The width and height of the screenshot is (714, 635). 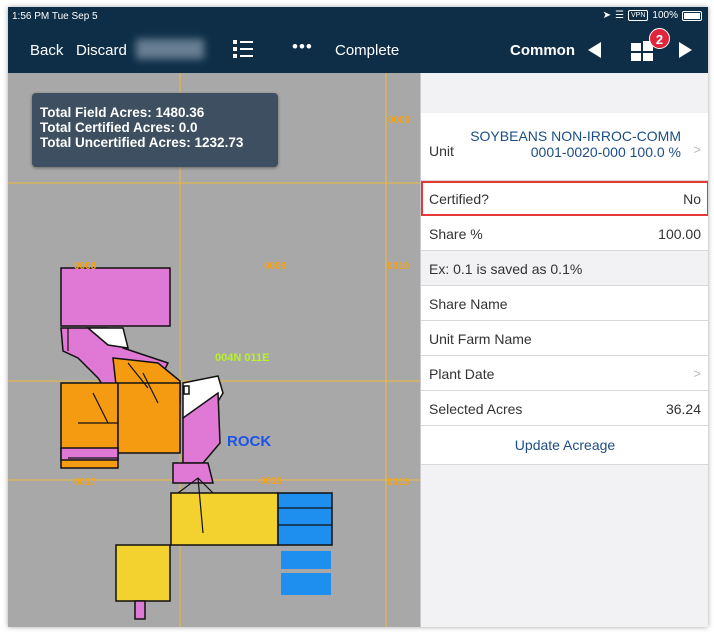 I want to click on section-label: 0017, so click(x=85, y=482).